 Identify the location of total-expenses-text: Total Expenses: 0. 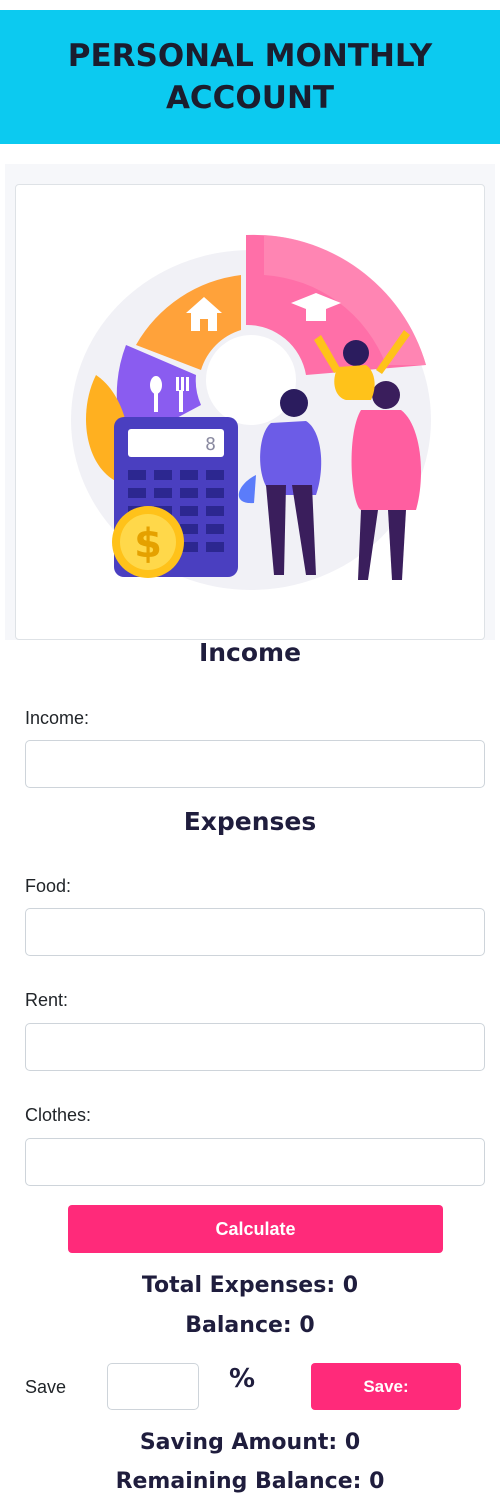
(250, 1285).